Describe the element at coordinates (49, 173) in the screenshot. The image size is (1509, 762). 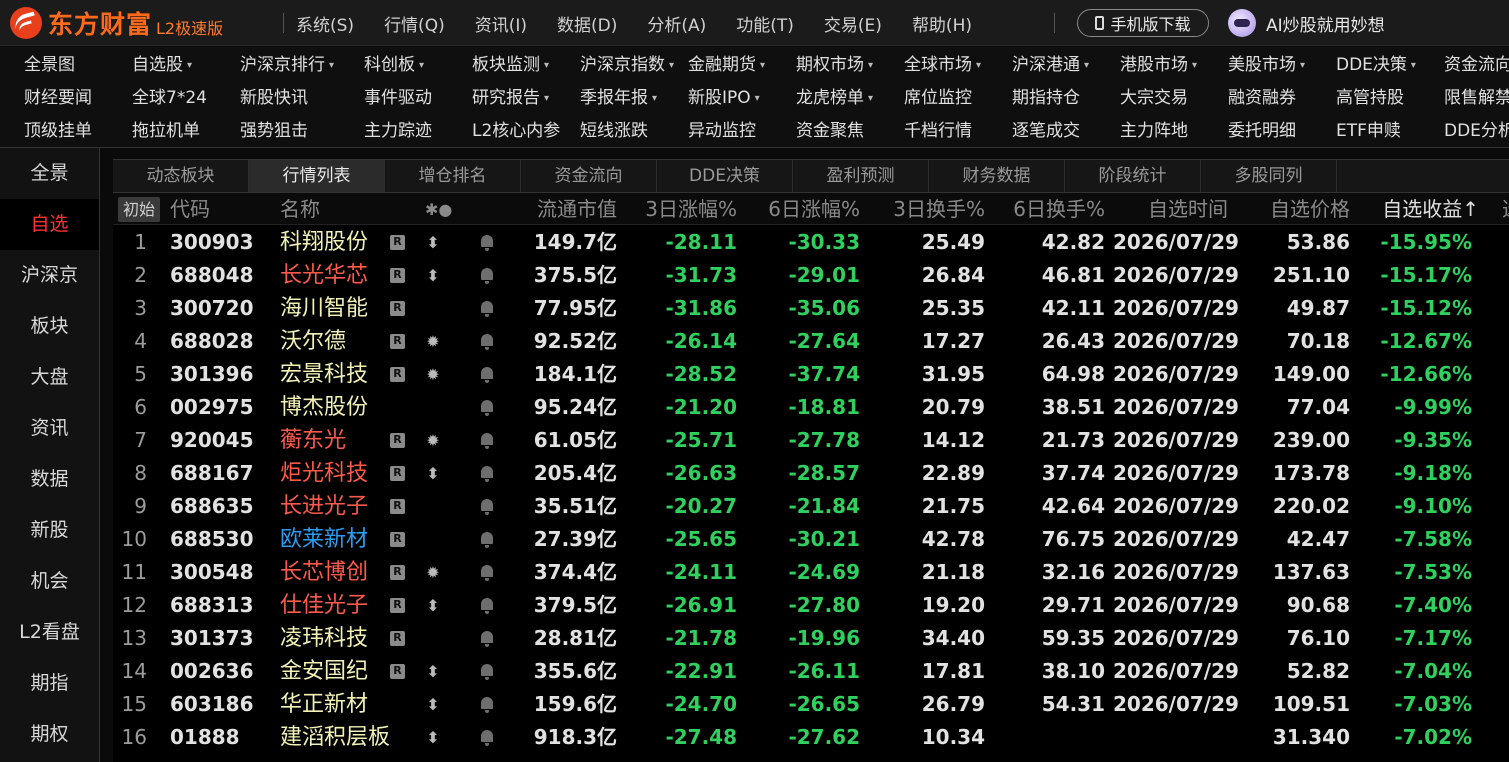
I see `sidebar-item: 全景` at that location.